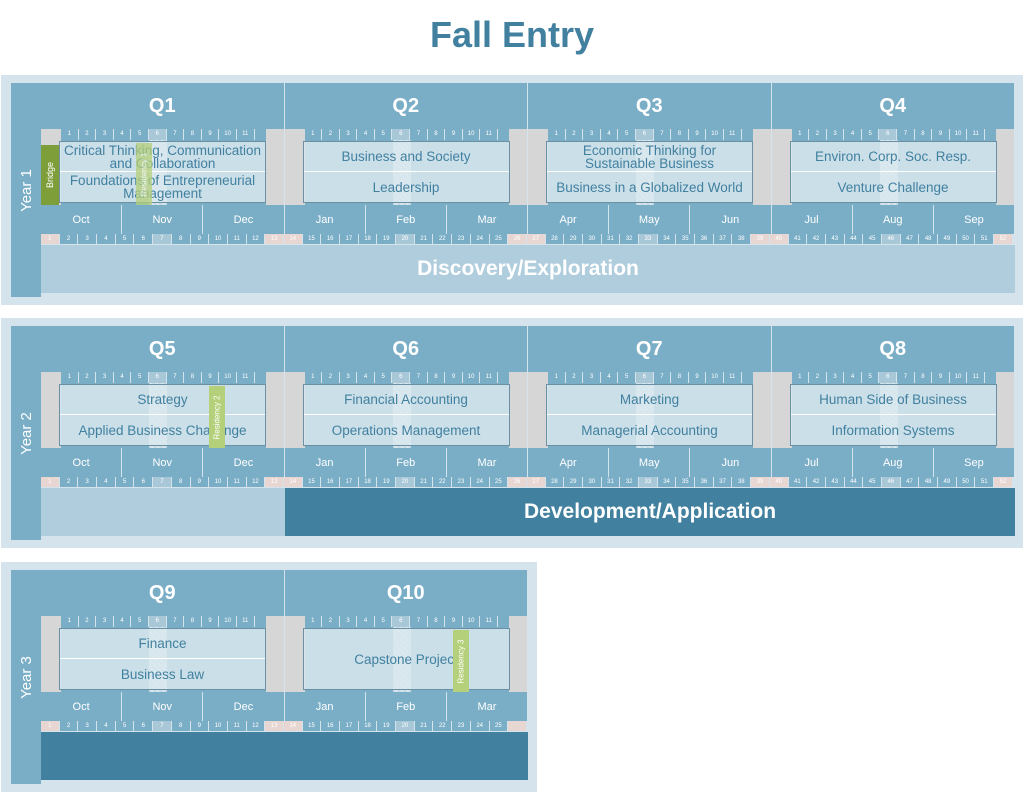 The width and height of the screenshot is (1024, 793). What do you see at coordinates (443, 726) in the screenshot?
I see `week-number: 22` at bounding box center [443, 726].